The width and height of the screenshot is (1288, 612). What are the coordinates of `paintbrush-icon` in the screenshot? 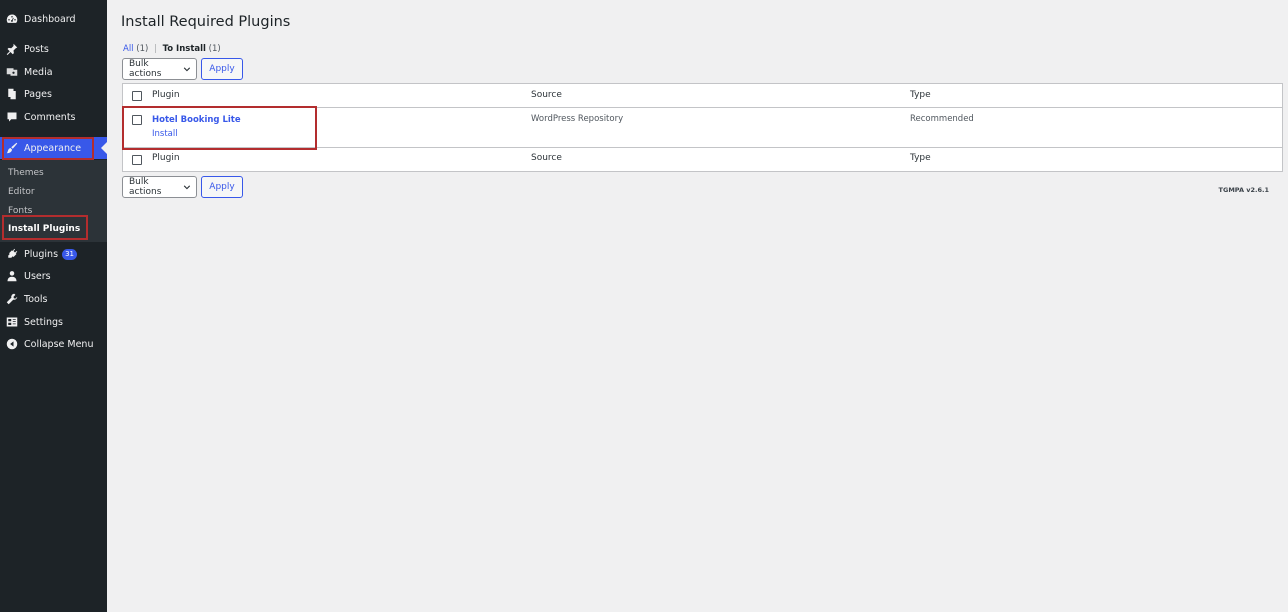 It's located at (12, 148).